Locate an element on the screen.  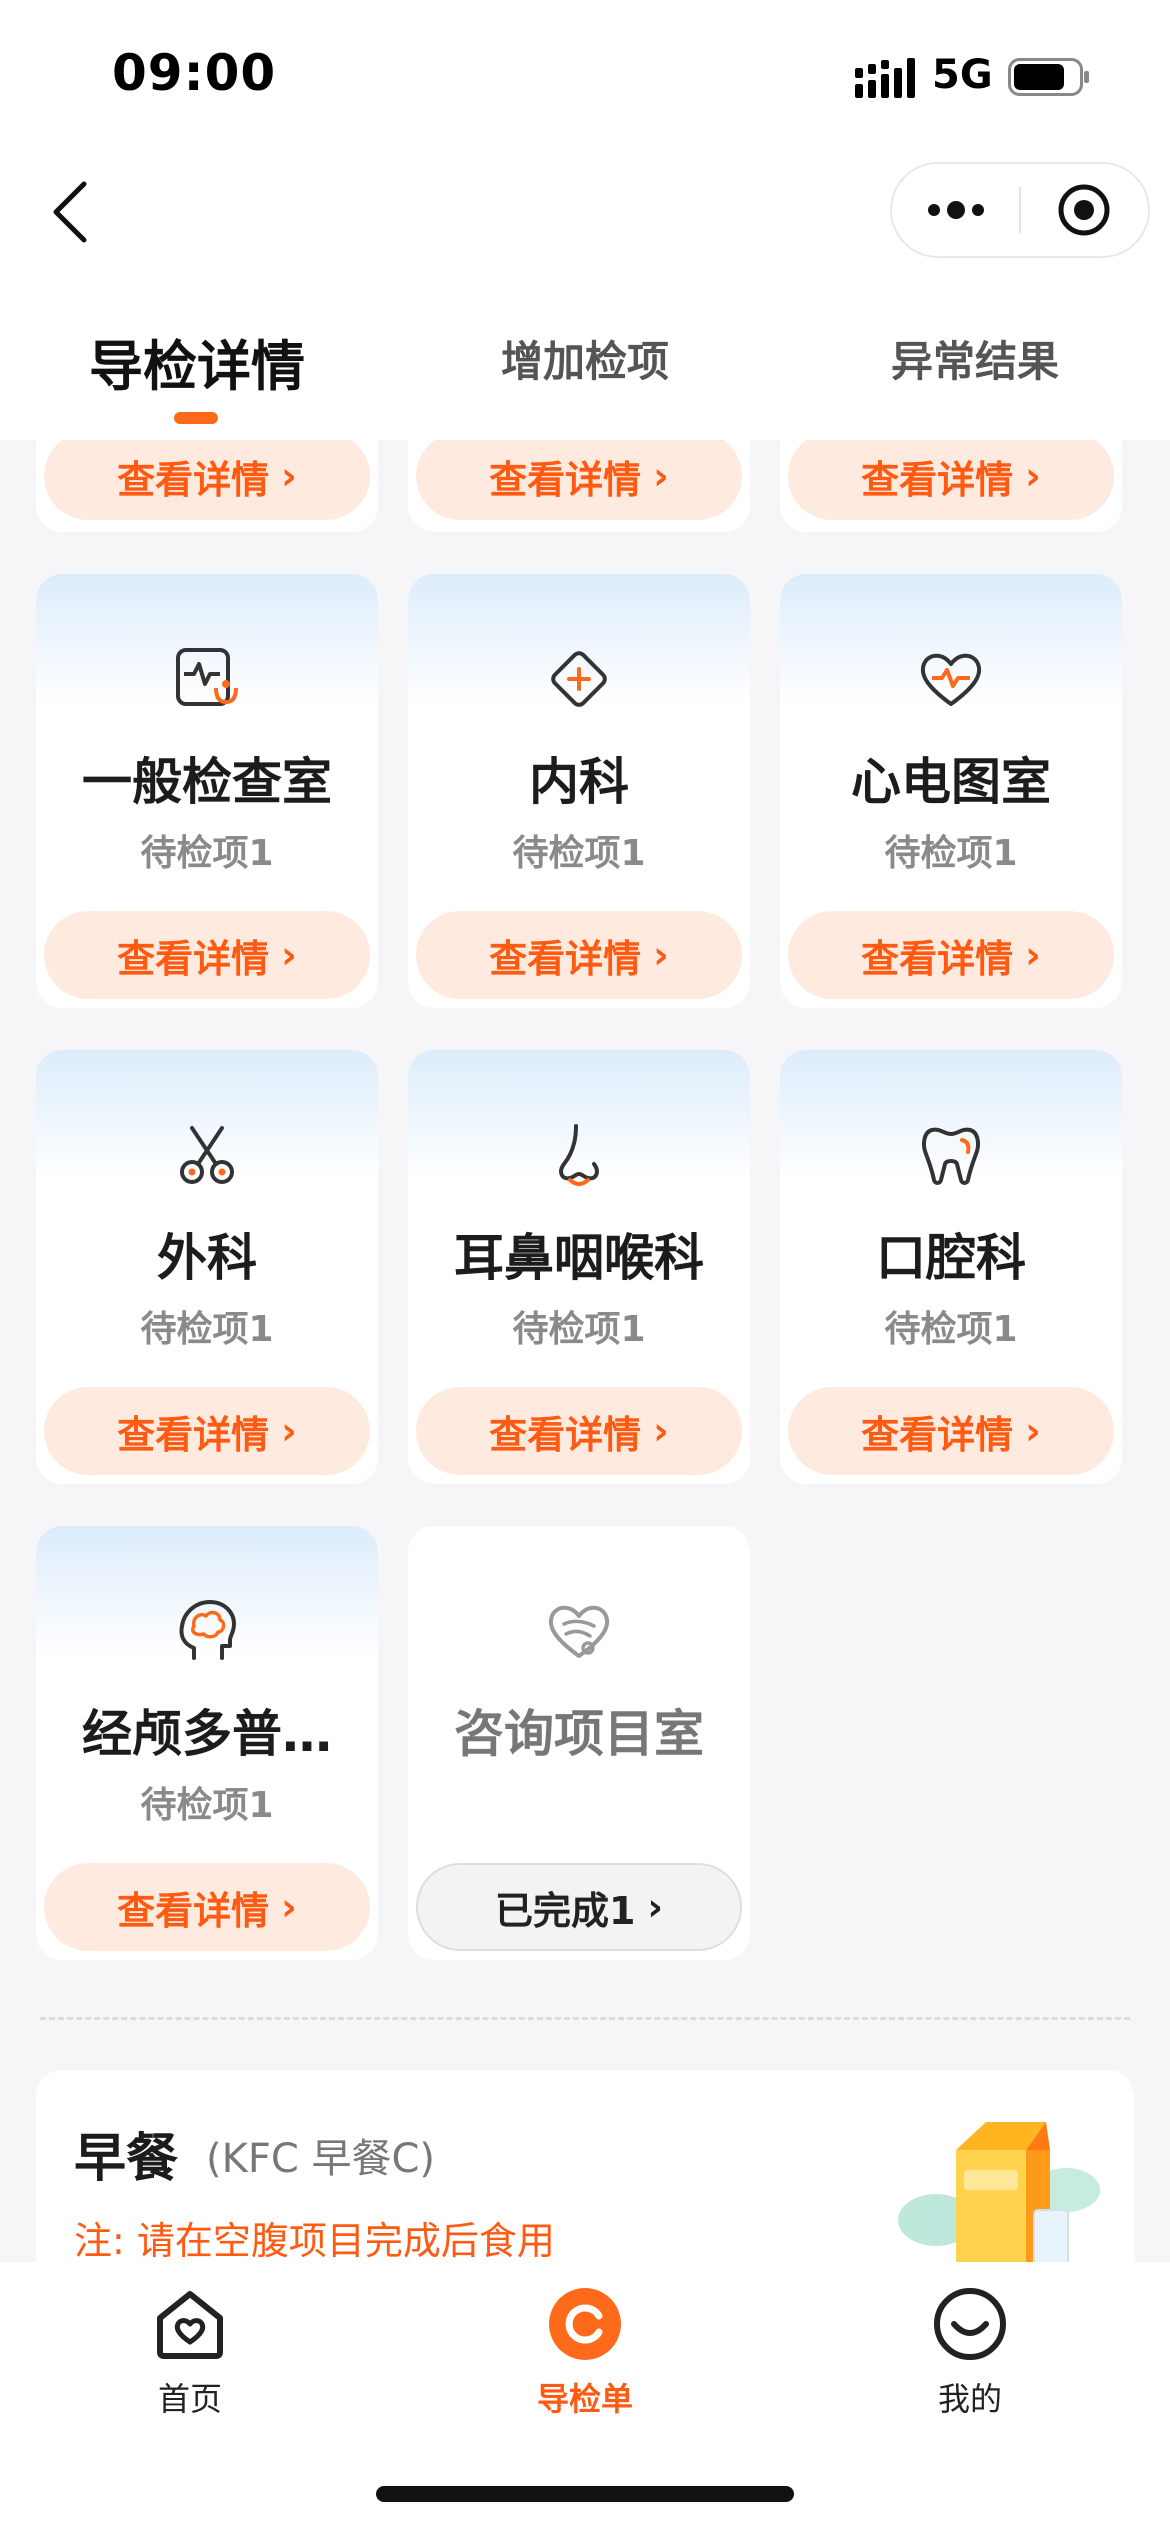
tooth-icon is located at coordinates (951, 1156).